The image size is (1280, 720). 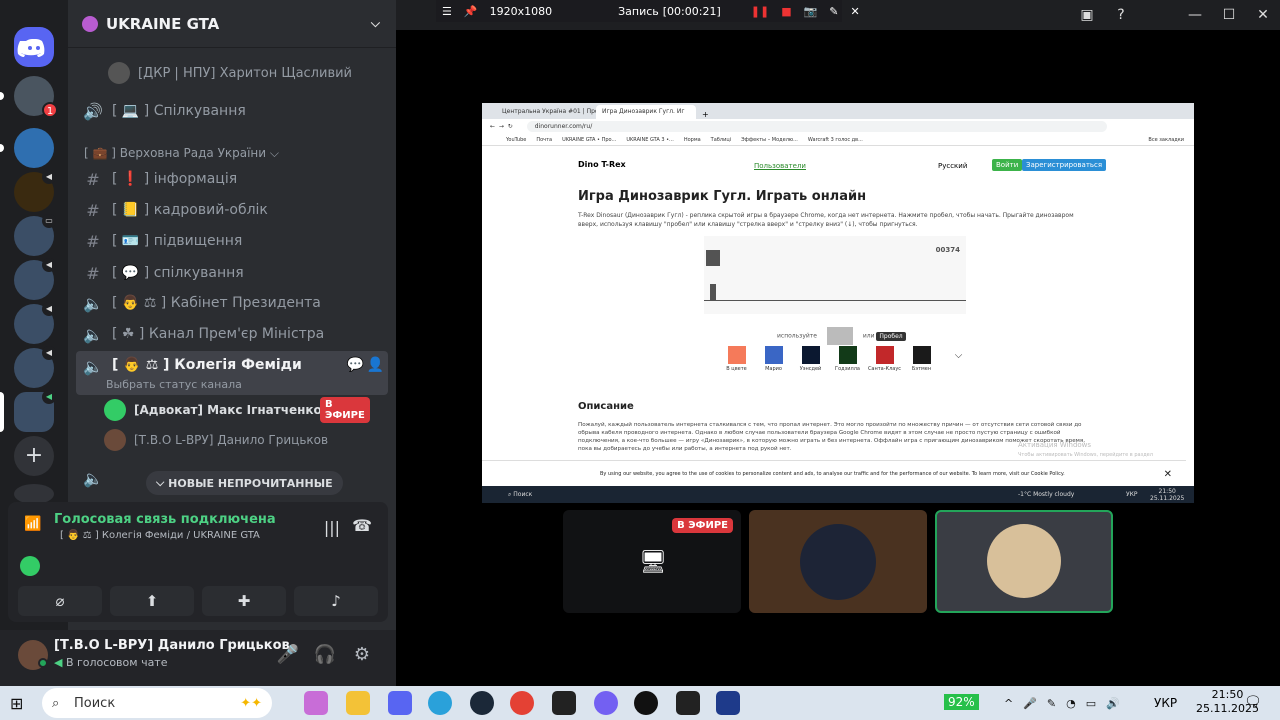 I want to click on skin-option: В цвете, so click(x=736, y=359).